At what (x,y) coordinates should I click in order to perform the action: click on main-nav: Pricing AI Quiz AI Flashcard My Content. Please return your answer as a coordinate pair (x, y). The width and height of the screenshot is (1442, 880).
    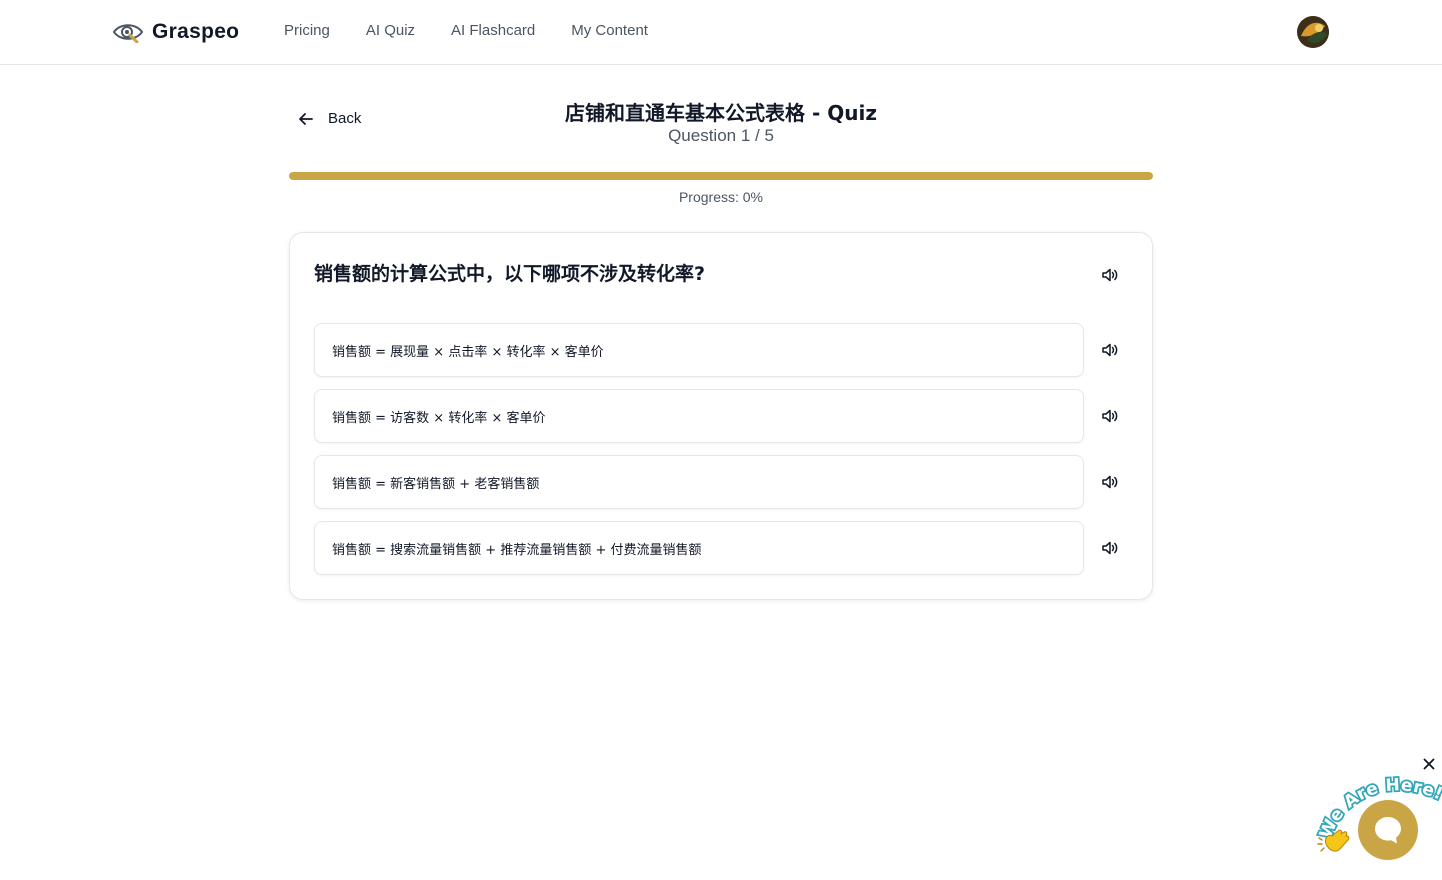
    Looking at the image, I should click on (484, 30).